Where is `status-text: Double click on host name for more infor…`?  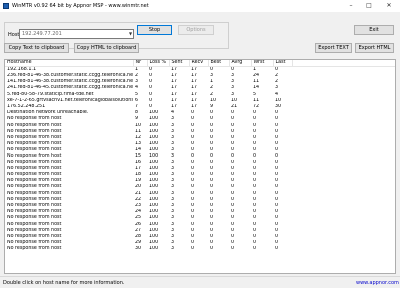 status-text: Double click on host name for more infor… is located at coordinates (64, 283).